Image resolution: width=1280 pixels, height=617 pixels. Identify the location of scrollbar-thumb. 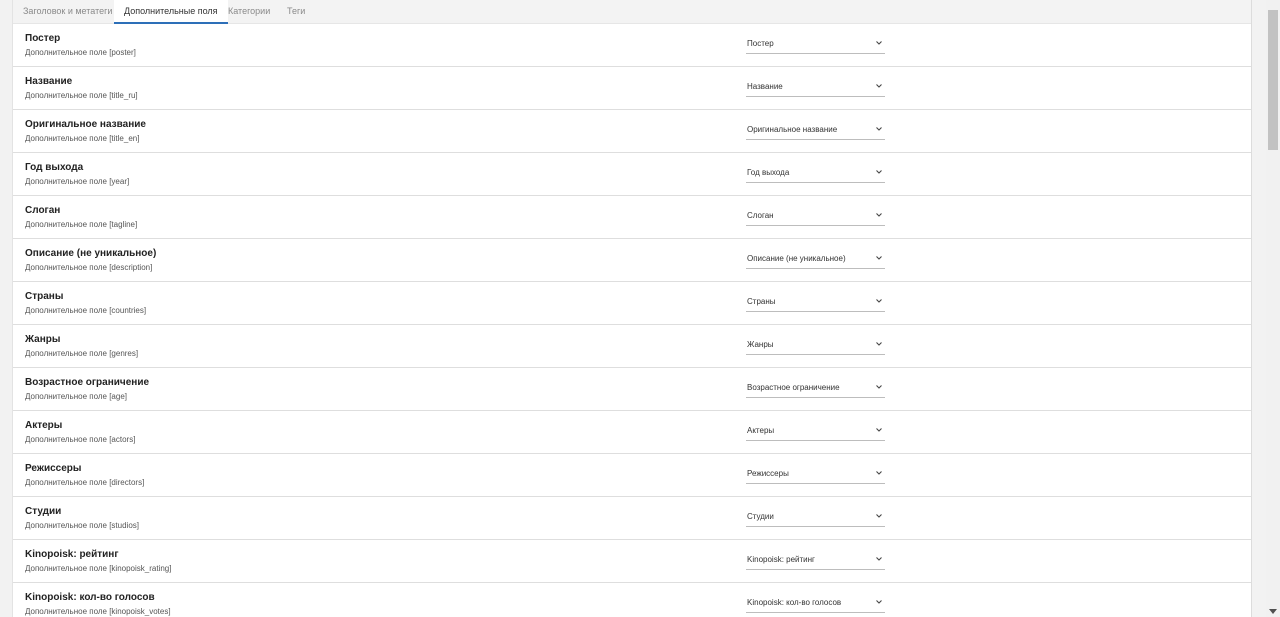
(1273, 80).